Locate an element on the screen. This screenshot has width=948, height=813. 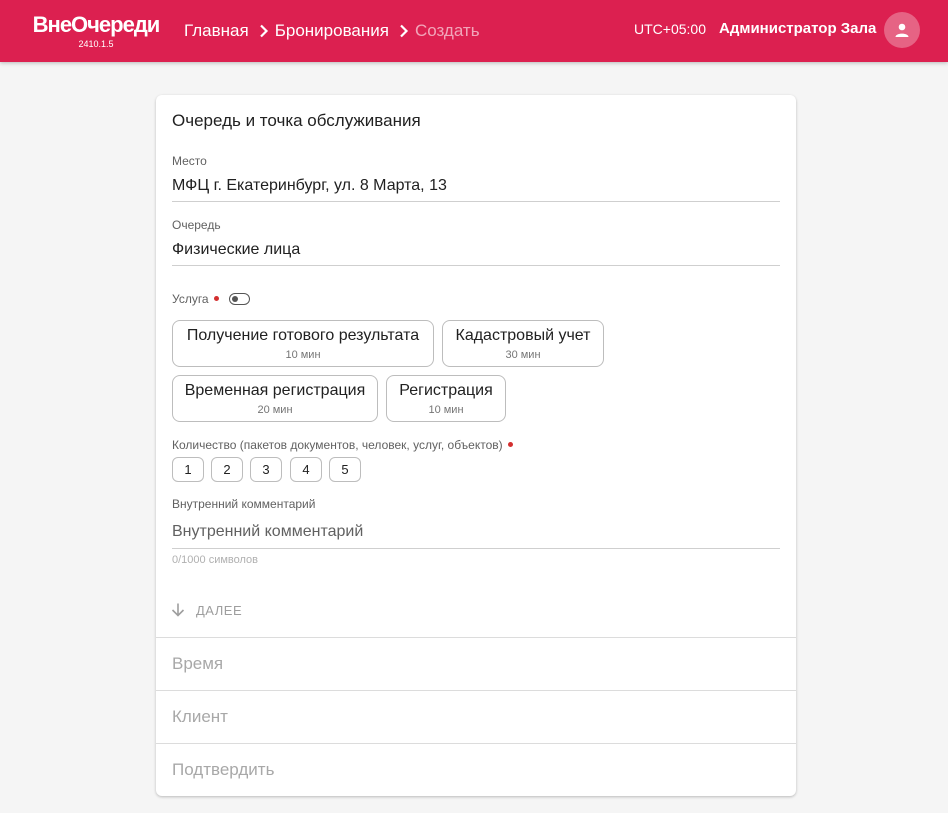
service-name: Получение готового результата is located at coordinates (303, 335).